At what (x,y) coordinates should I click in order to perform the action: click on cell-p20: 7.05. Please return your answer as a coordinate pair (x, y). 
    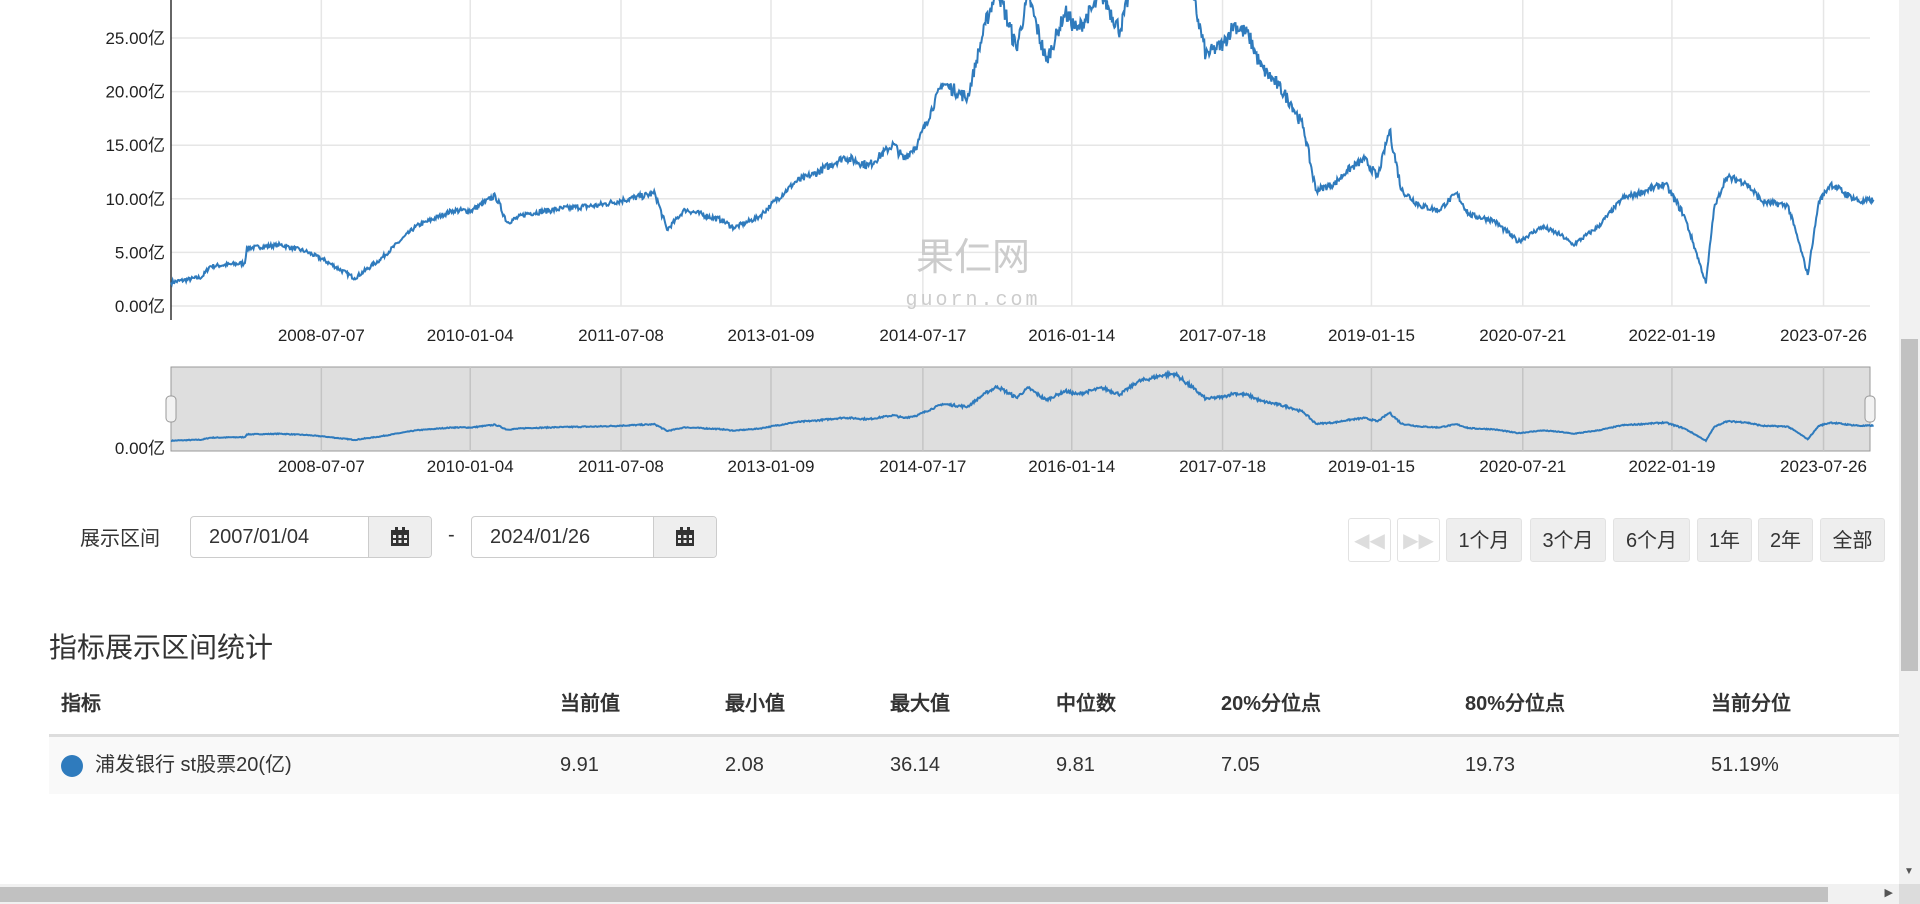
    Looking at the image, I should click on (1240, 765).